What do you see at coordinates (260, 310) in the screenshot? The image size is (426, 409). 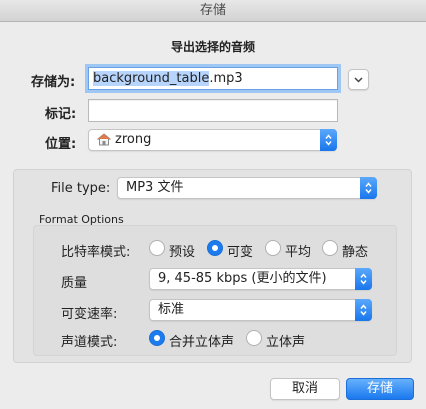 I see `variable-speed-popup: 标准` at bounding box center [260, 310].